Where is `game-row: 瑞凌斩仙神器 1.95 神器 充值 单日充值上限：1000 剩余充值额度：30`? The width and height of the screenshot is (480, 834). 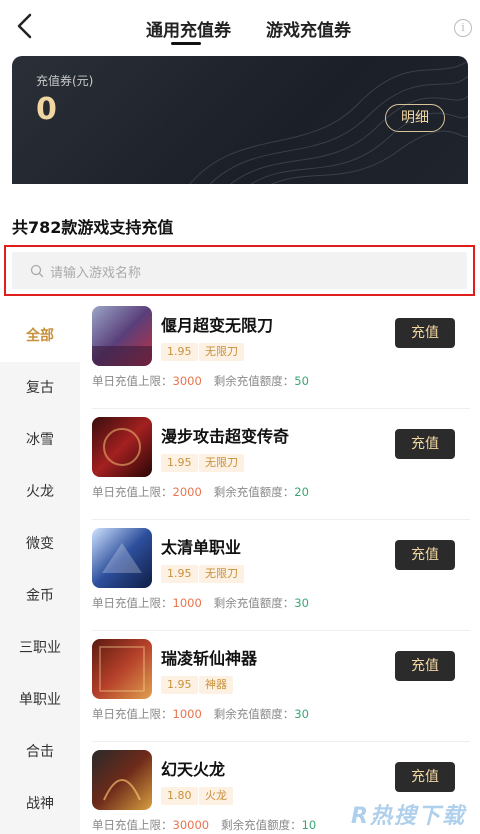
game-row: 瑞凌斩仙神器 1.95 神器 充值 单日充值上限：1000 剩余充值额度：30 is located at coordinates (281, 686).